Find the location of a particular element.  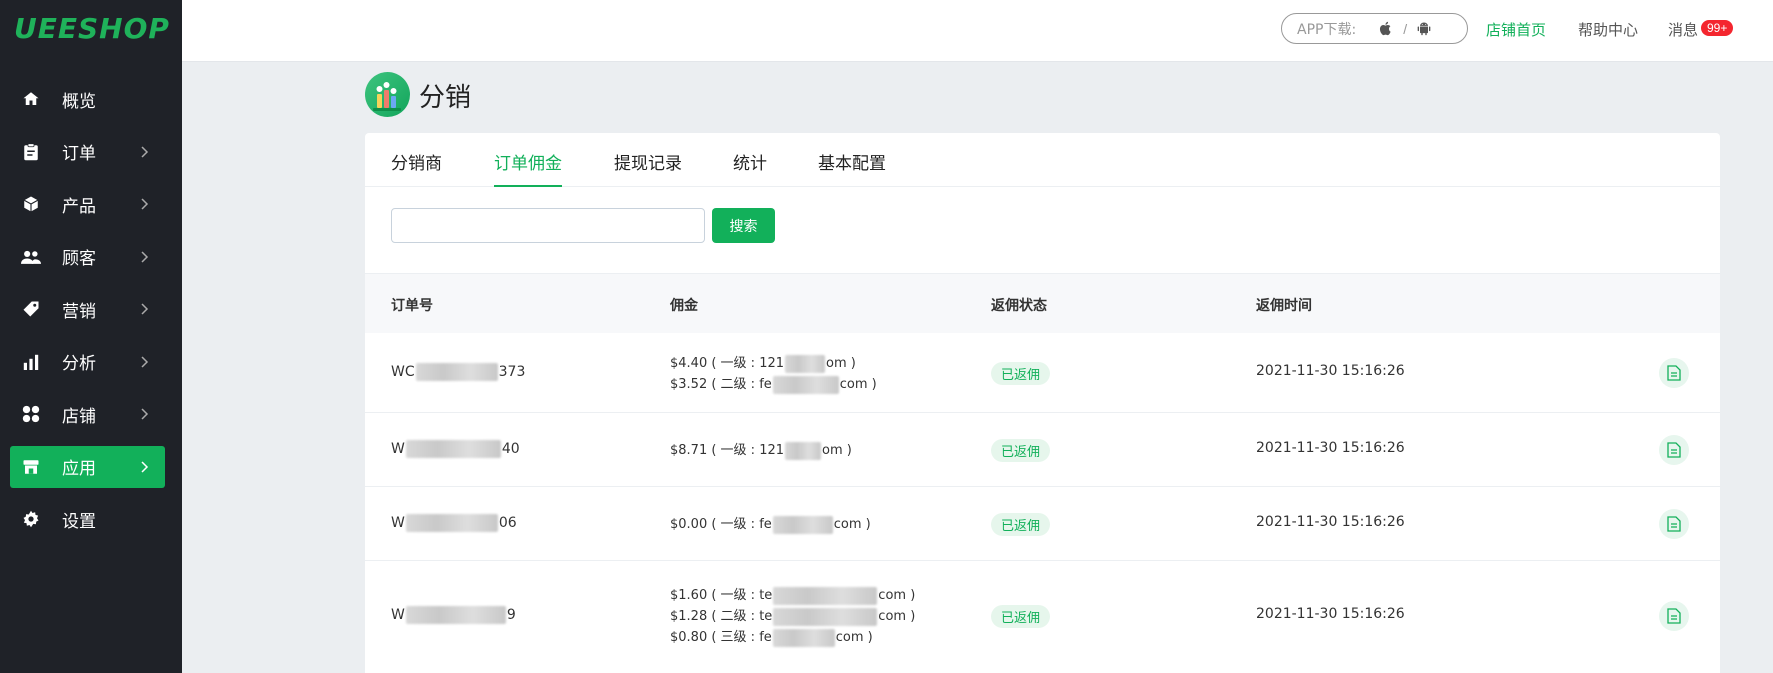

commission-line: $3.52 ( 二级 : fe com ) is located at coordinates (773, 384).